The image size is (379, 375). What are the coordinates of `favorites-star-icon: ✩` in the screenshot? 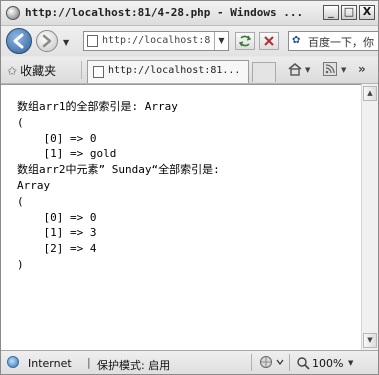 It's located at (12, 71).